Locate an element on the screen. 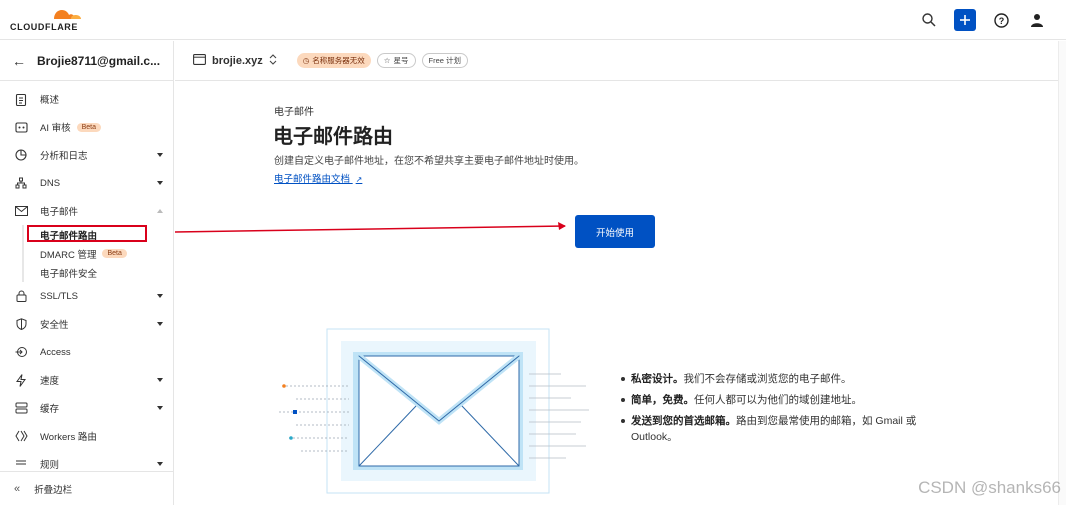  workers-icon is located at coordinates (21, 436).